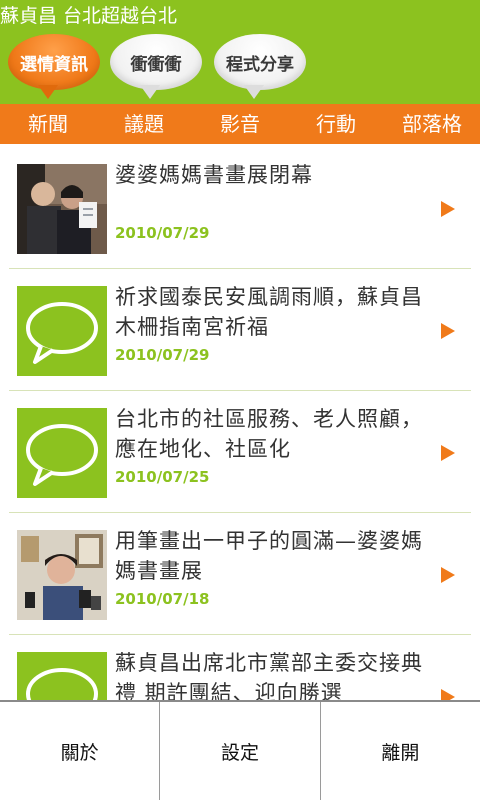  What do you see at coordinates (400, 751) in the screenshot?
I see `exit-menu-item: 離開` at bounding box center [400, 751].